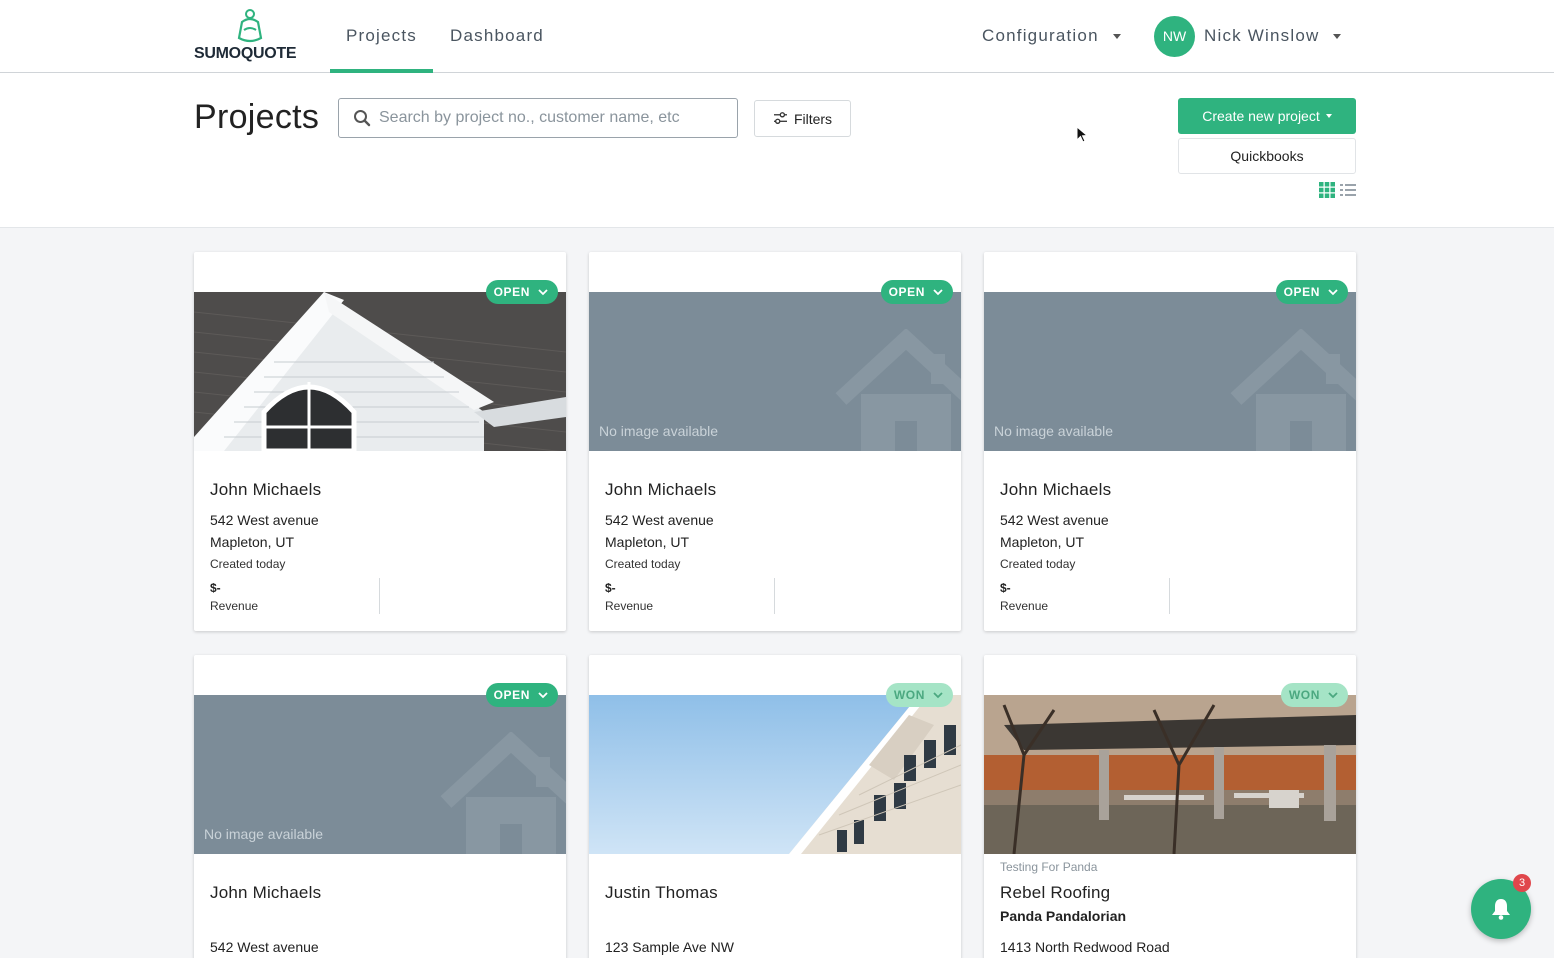  Describe the element at coordinates (1063, 916) in the screenshot. I see `contact-name: Panda Pandalorian` at that location.